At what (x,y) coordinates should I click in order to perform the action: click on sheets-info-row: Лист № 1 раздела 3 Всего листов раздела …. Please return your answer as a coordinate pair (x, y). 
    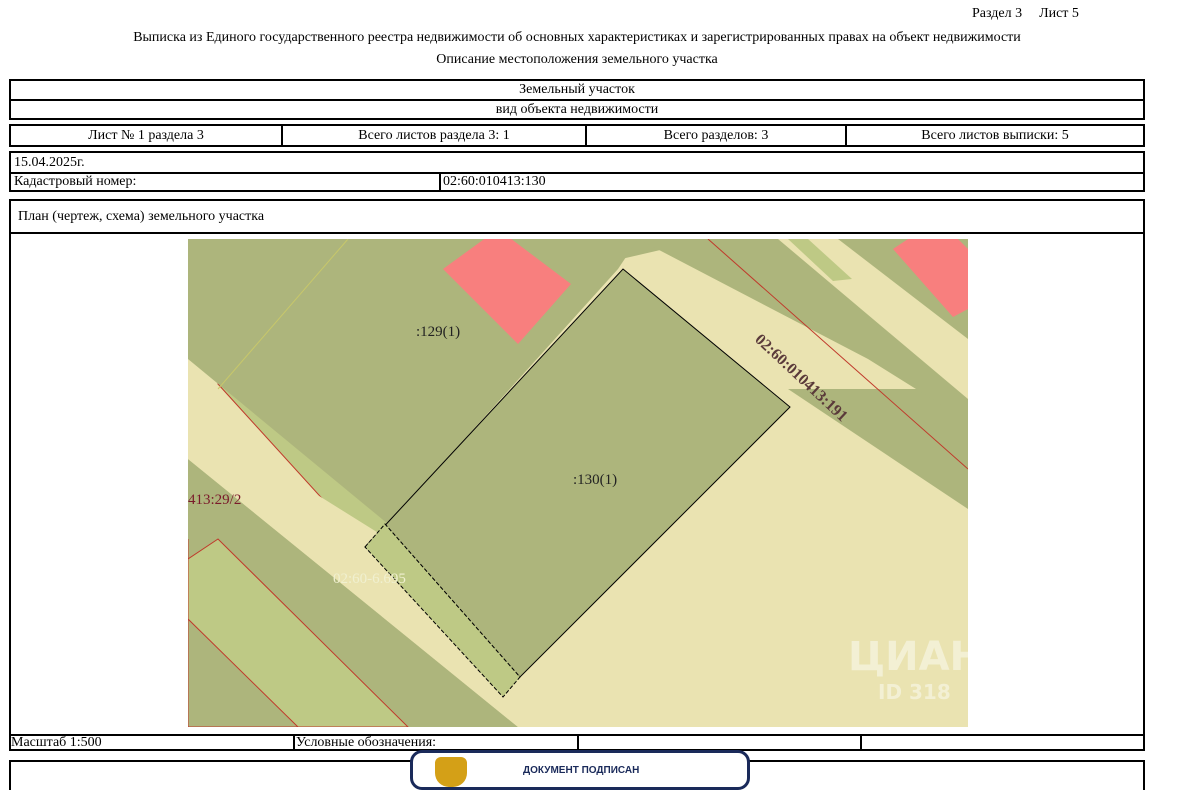
    Looking at the image, I should click on (577, 135).